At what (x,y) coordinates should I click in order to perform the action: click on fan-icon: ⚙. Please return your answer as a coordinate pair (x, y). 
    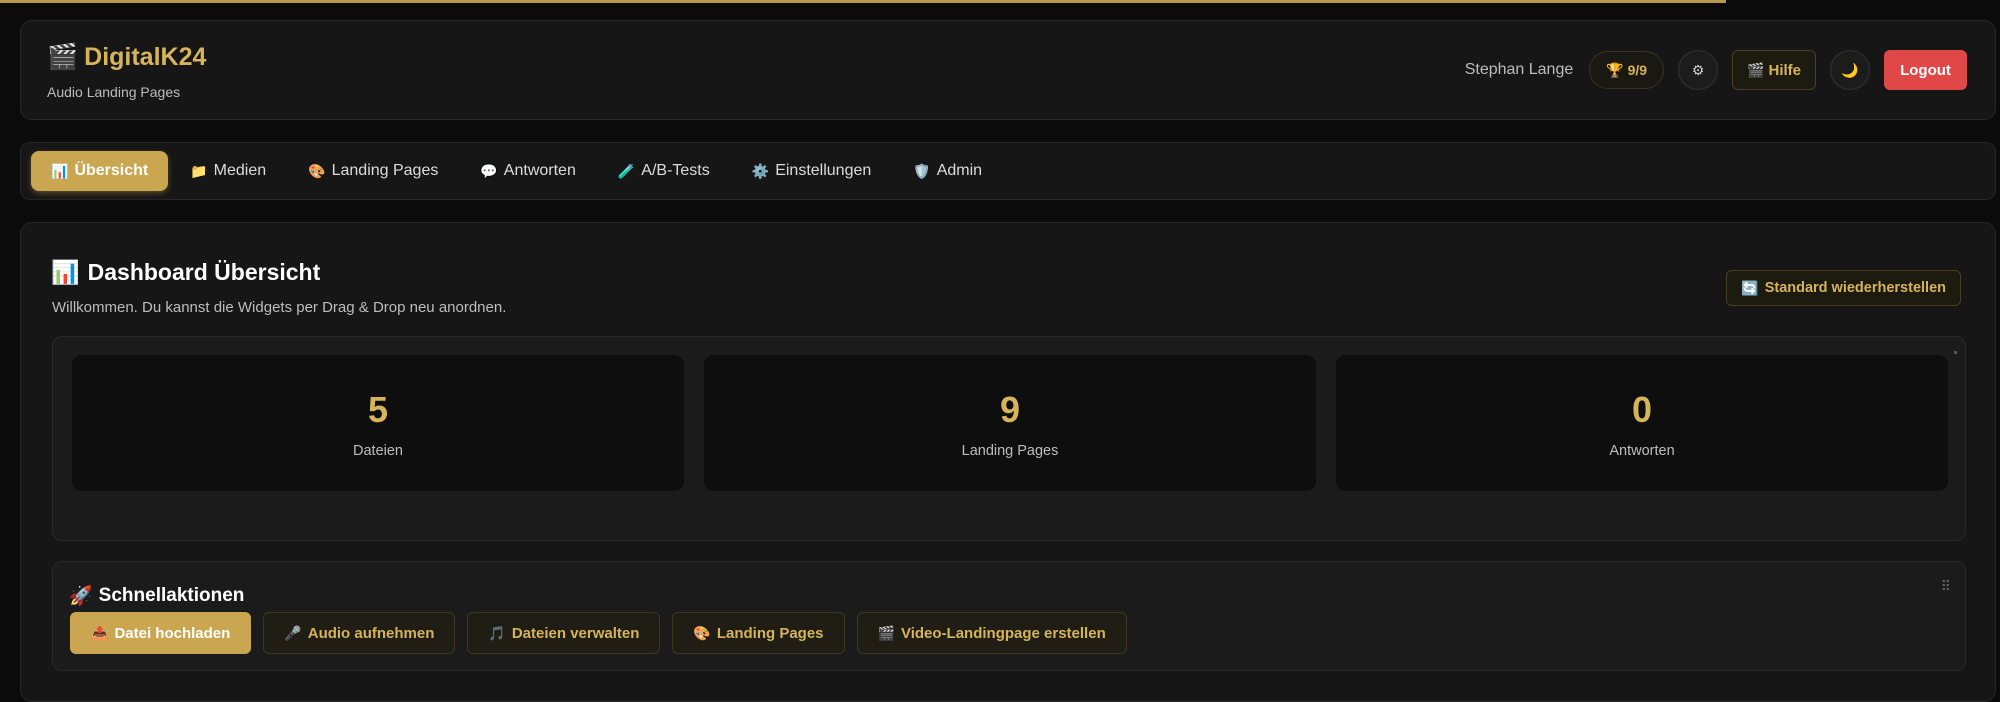
    Looking at the image, I should click on (1698, 69).